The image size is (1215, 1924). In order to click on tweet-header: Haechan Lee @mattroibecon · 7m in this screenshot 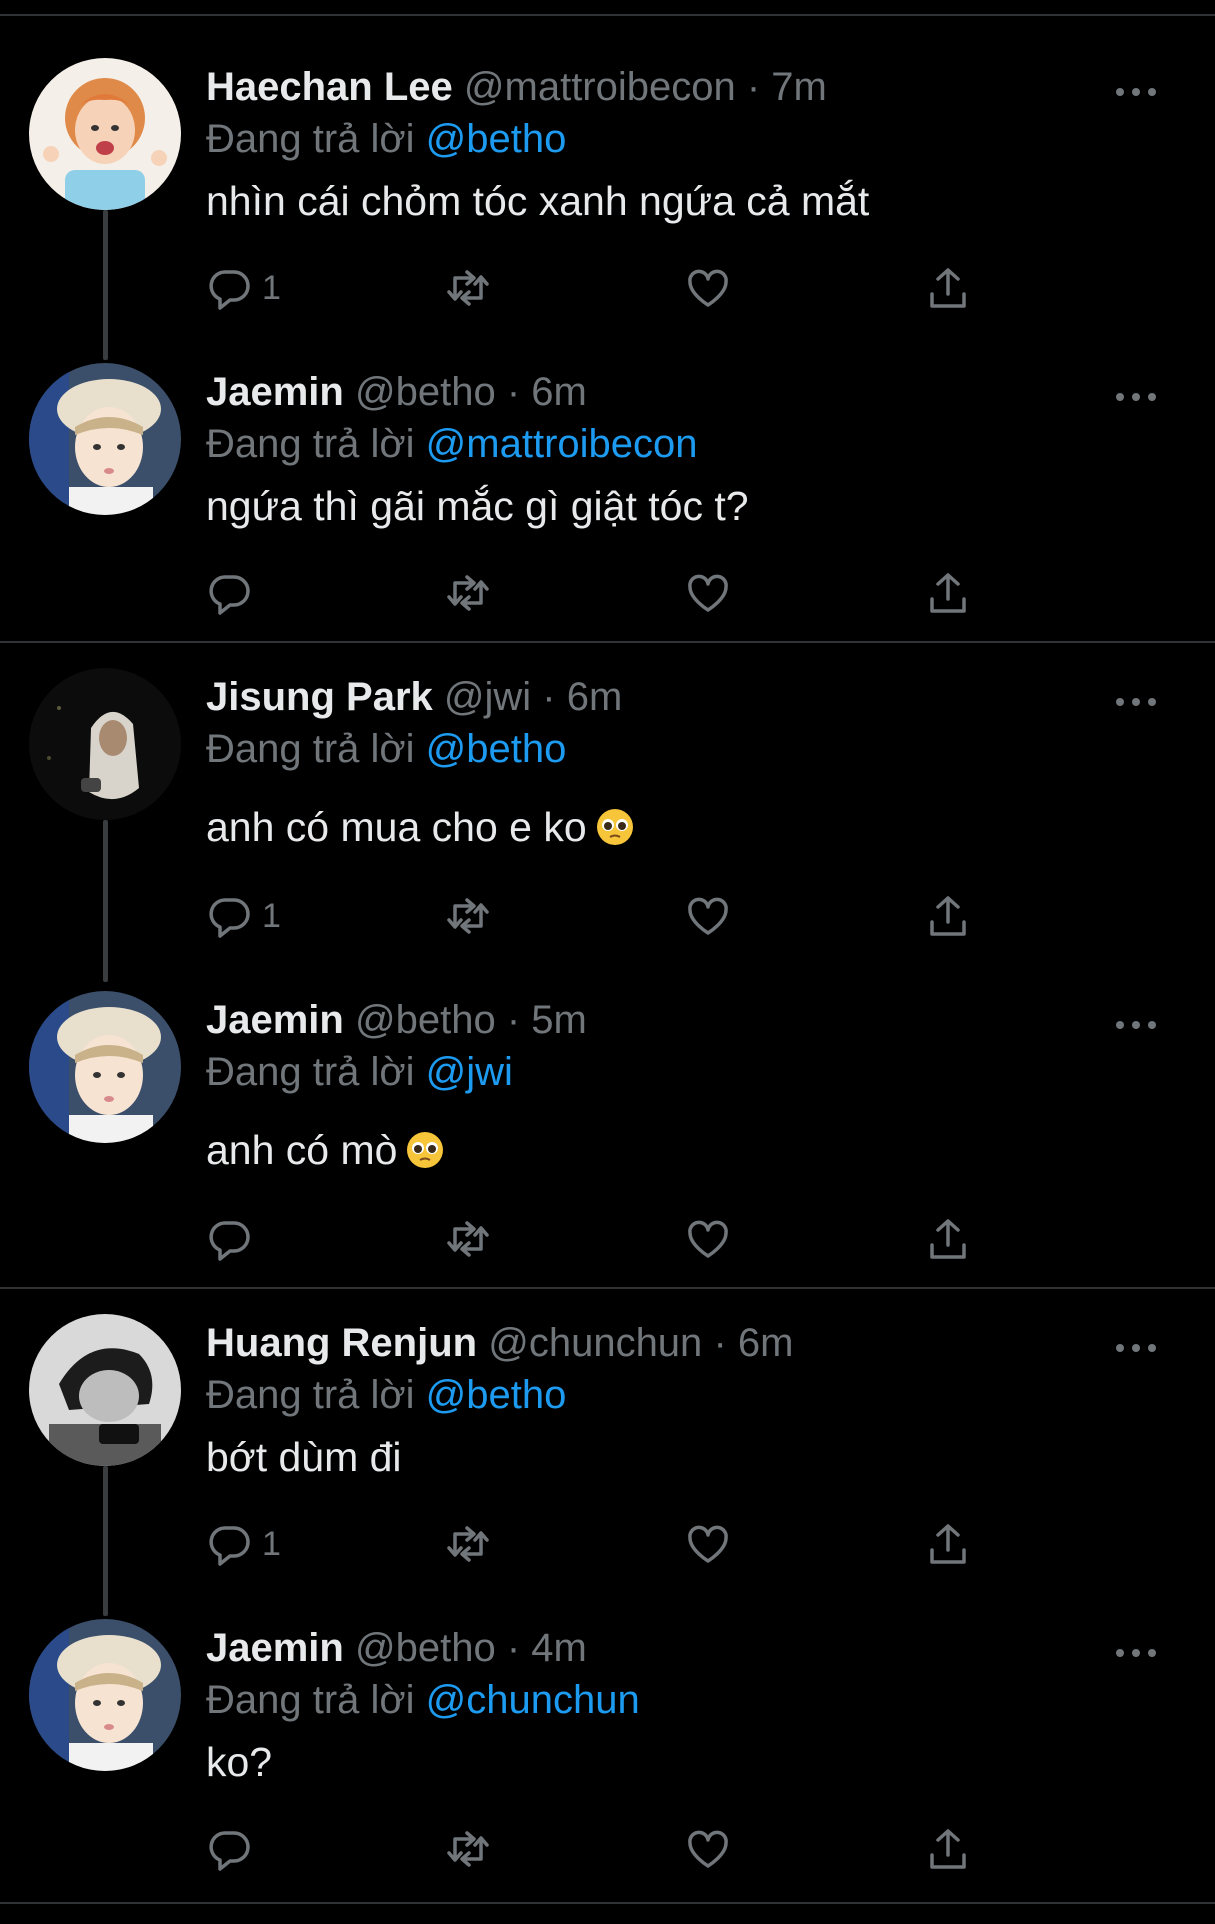, I will do `click(516, 87)`.